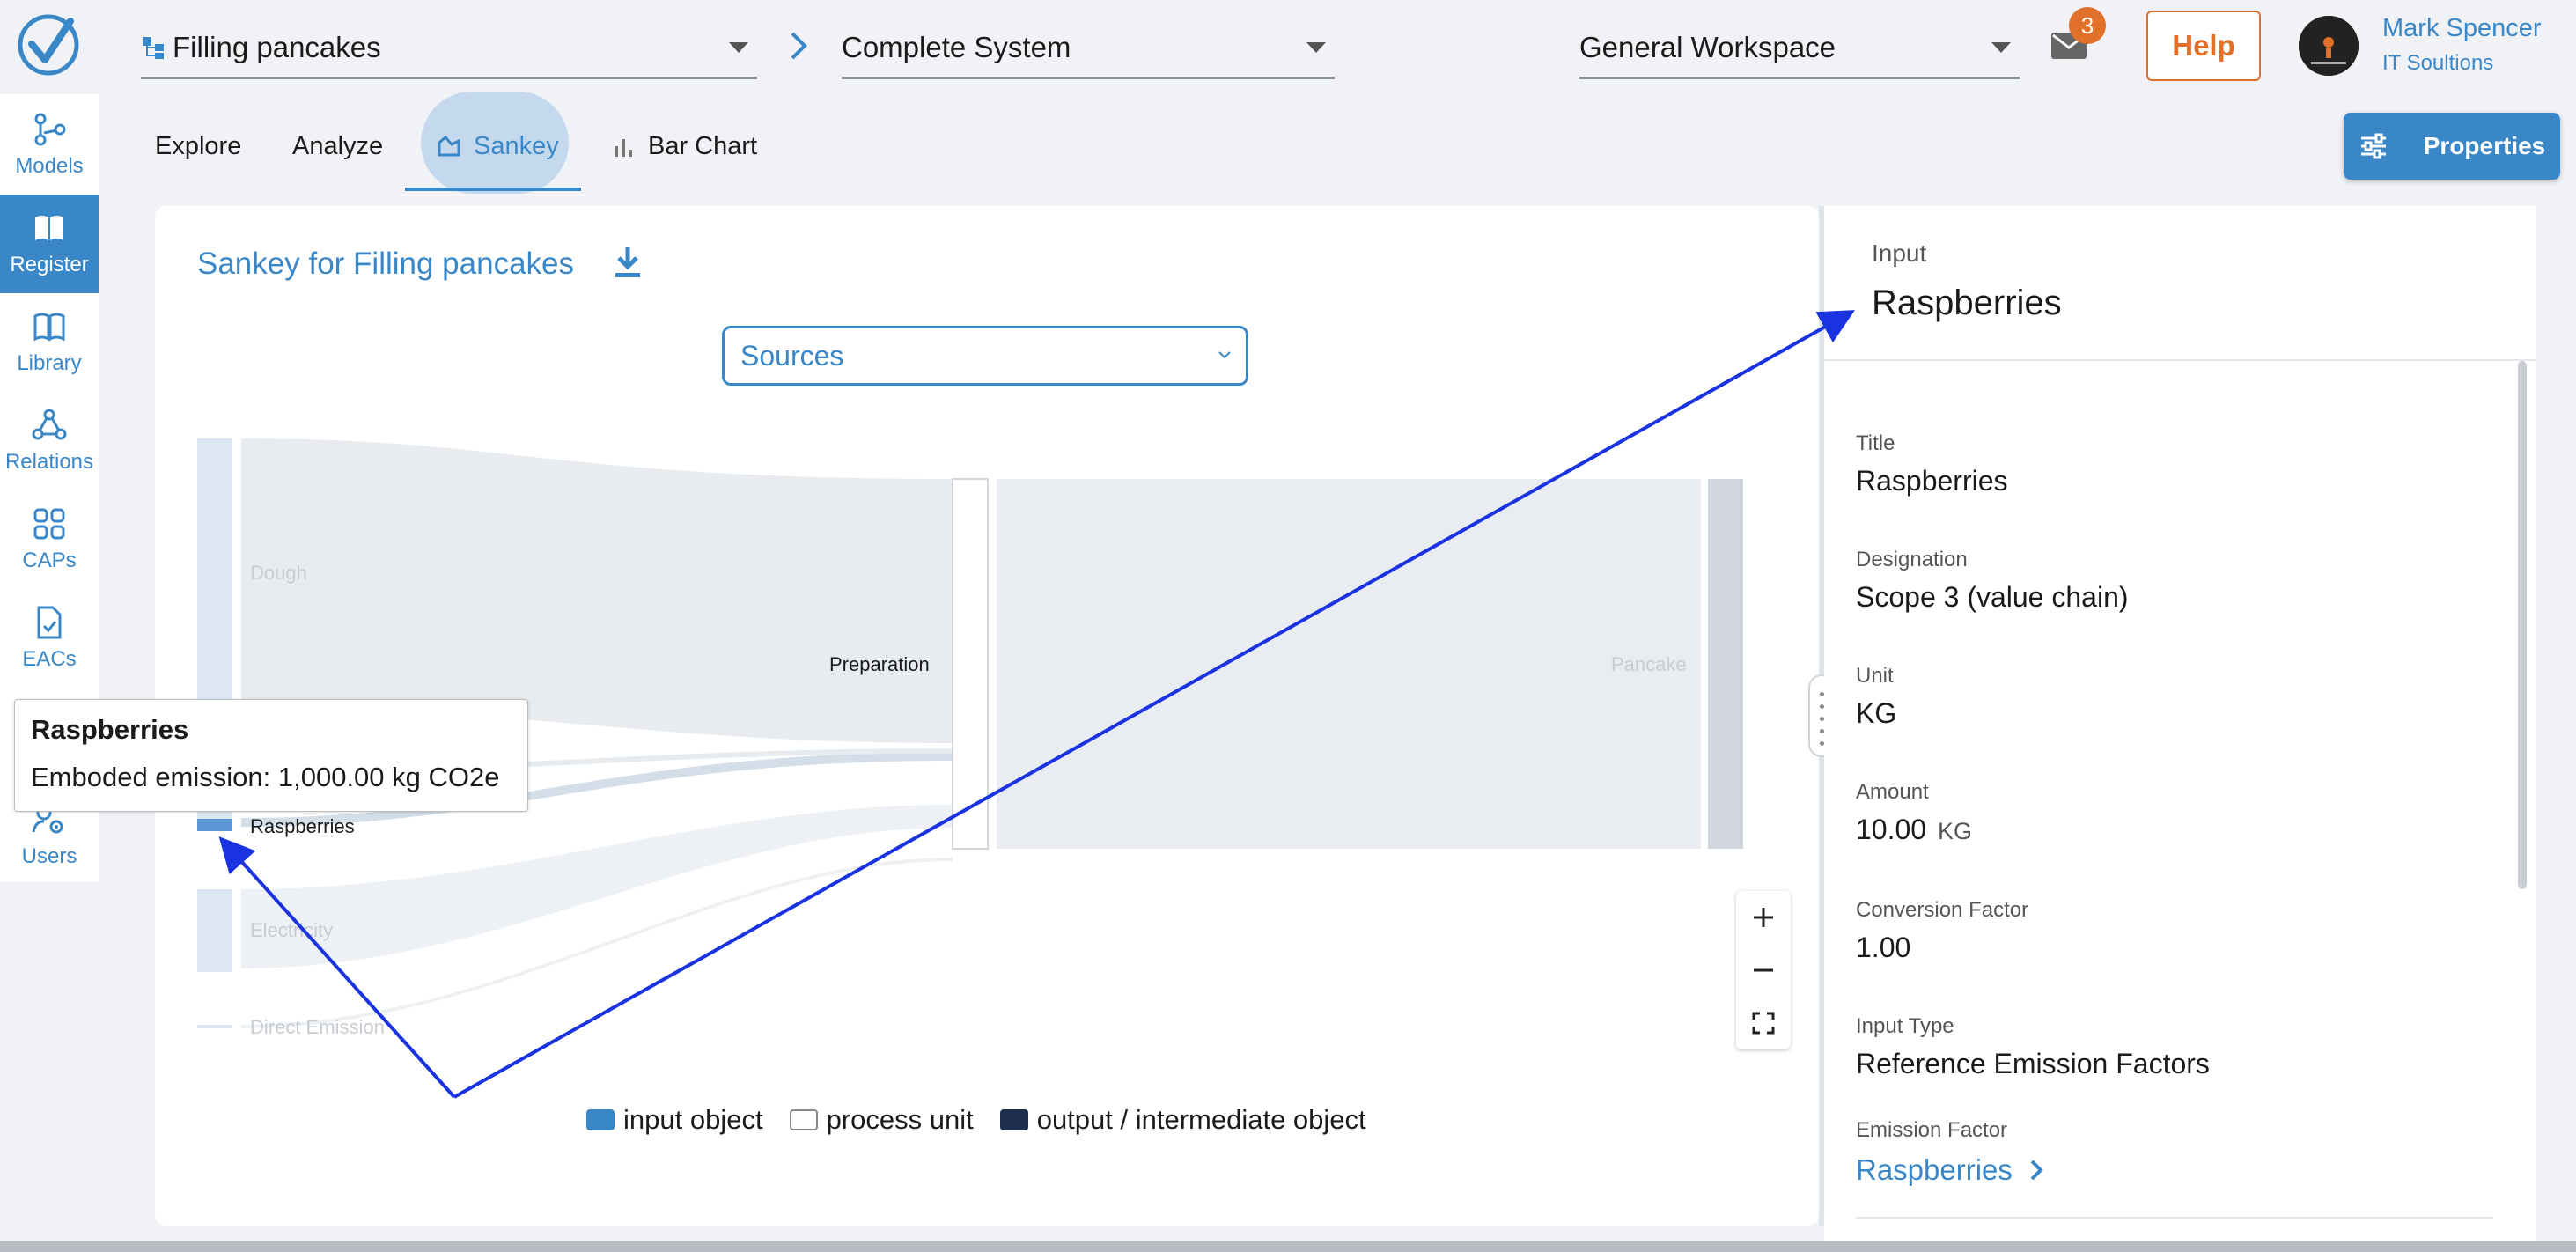 This screenshot has height=1252, width=2576. I want to click on fit-view-button, so click(1764, 1023).